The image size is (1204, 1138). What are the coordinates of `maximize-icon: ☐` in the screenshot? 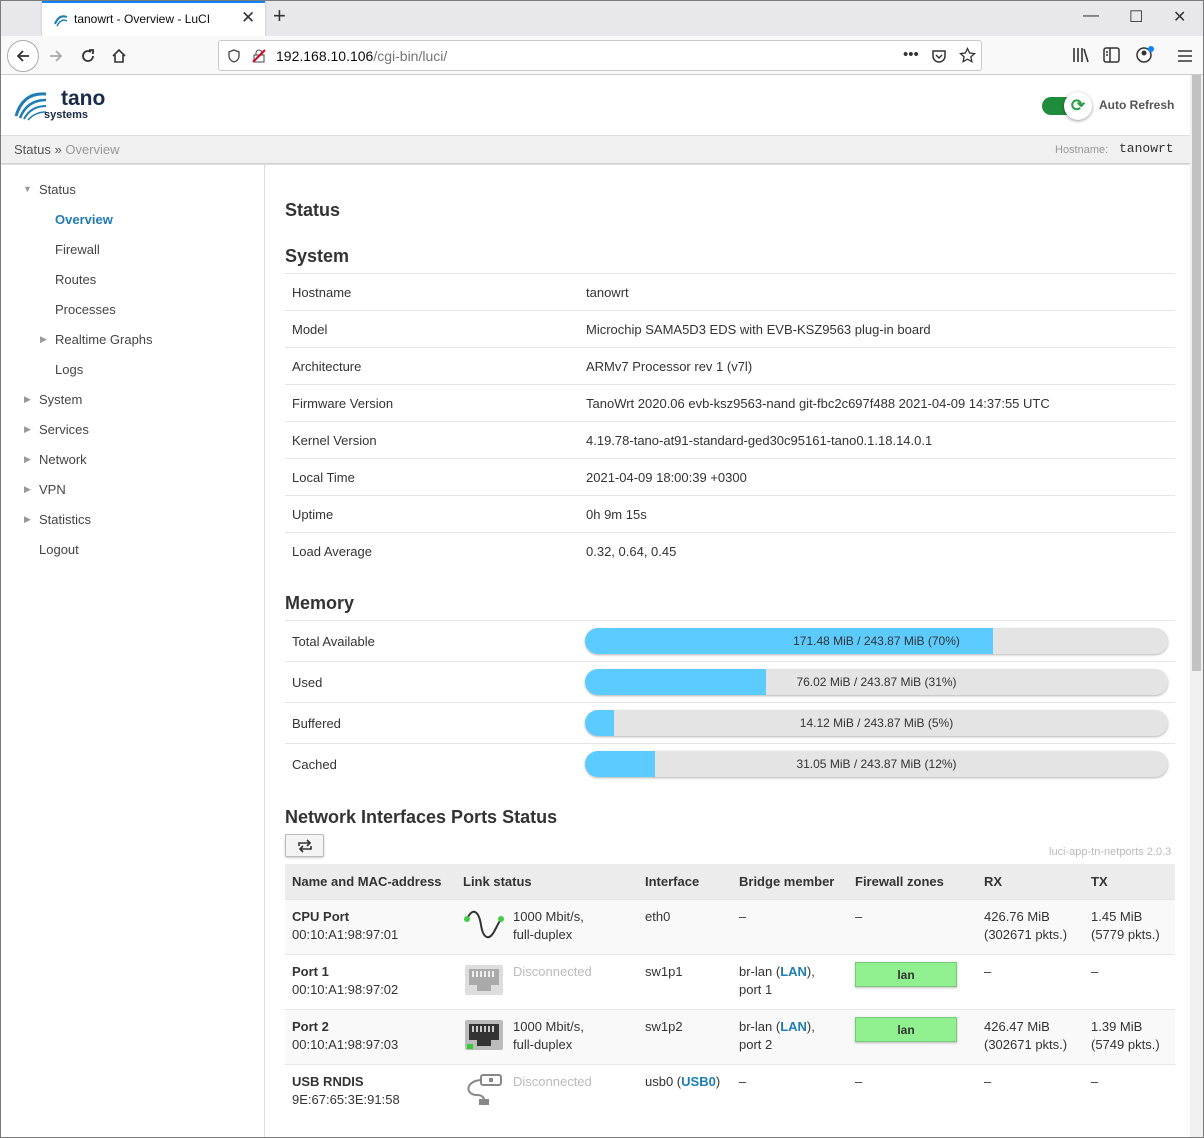 It's located at (1136, 17).